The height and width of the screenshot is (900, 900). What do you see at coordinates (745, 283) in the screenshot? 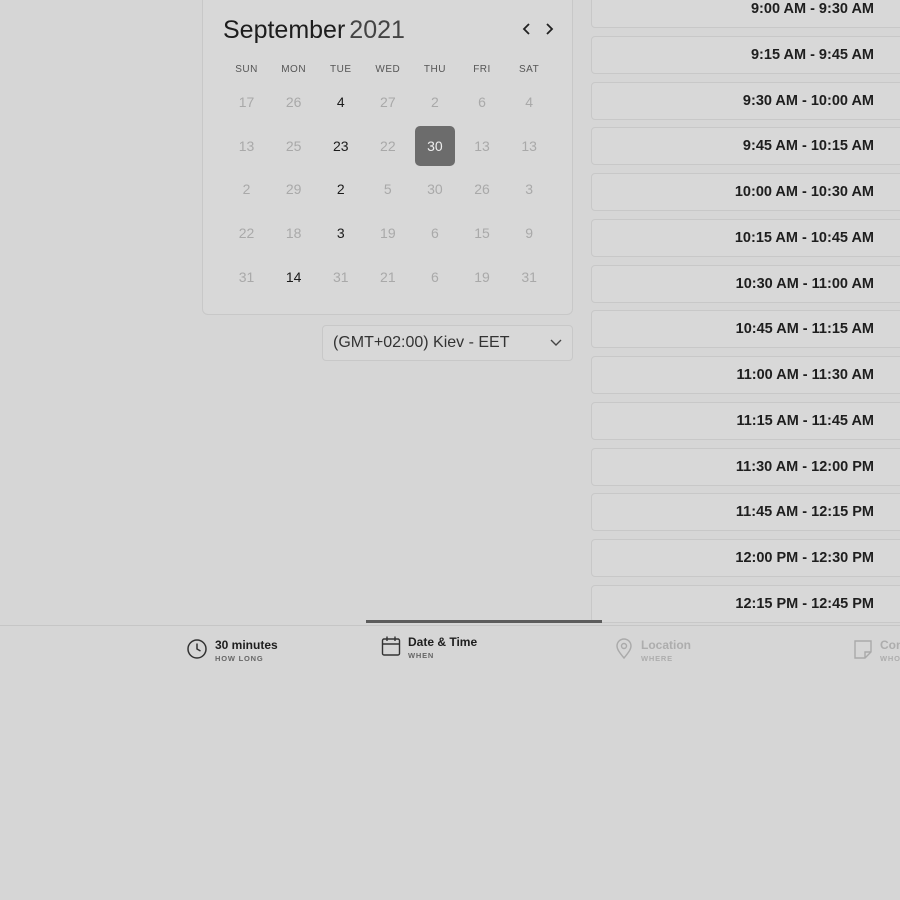
I see `time-slot-button: 10:30 AM - 11:00 AM` at bounding box center [745, 283].